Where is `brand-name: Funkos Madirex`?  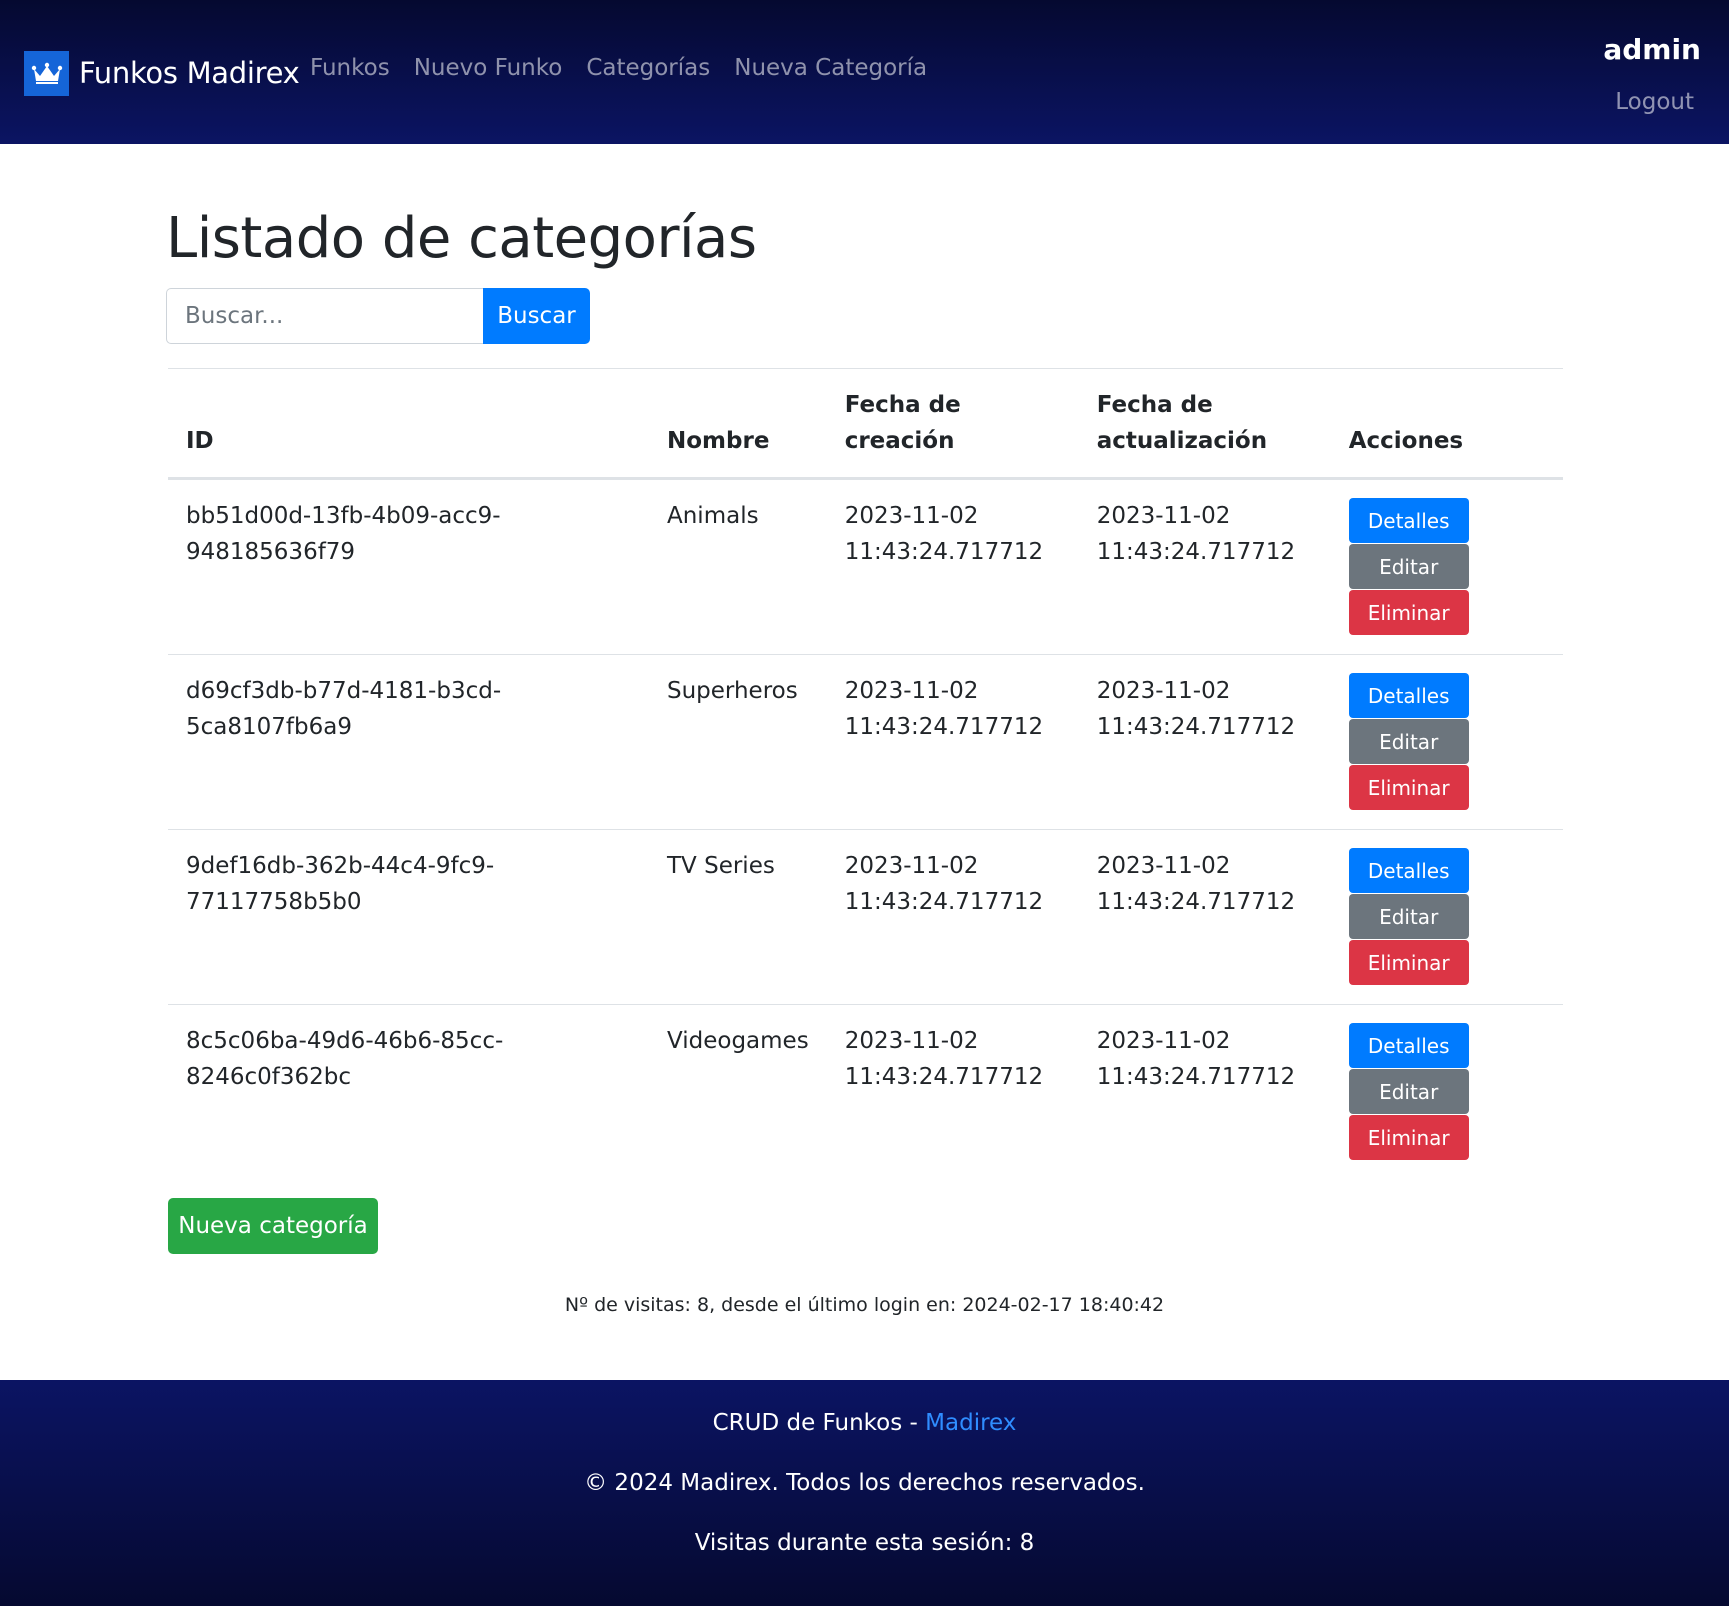 brand-name: Funkos Madirex is located at coordinates (189, 73).